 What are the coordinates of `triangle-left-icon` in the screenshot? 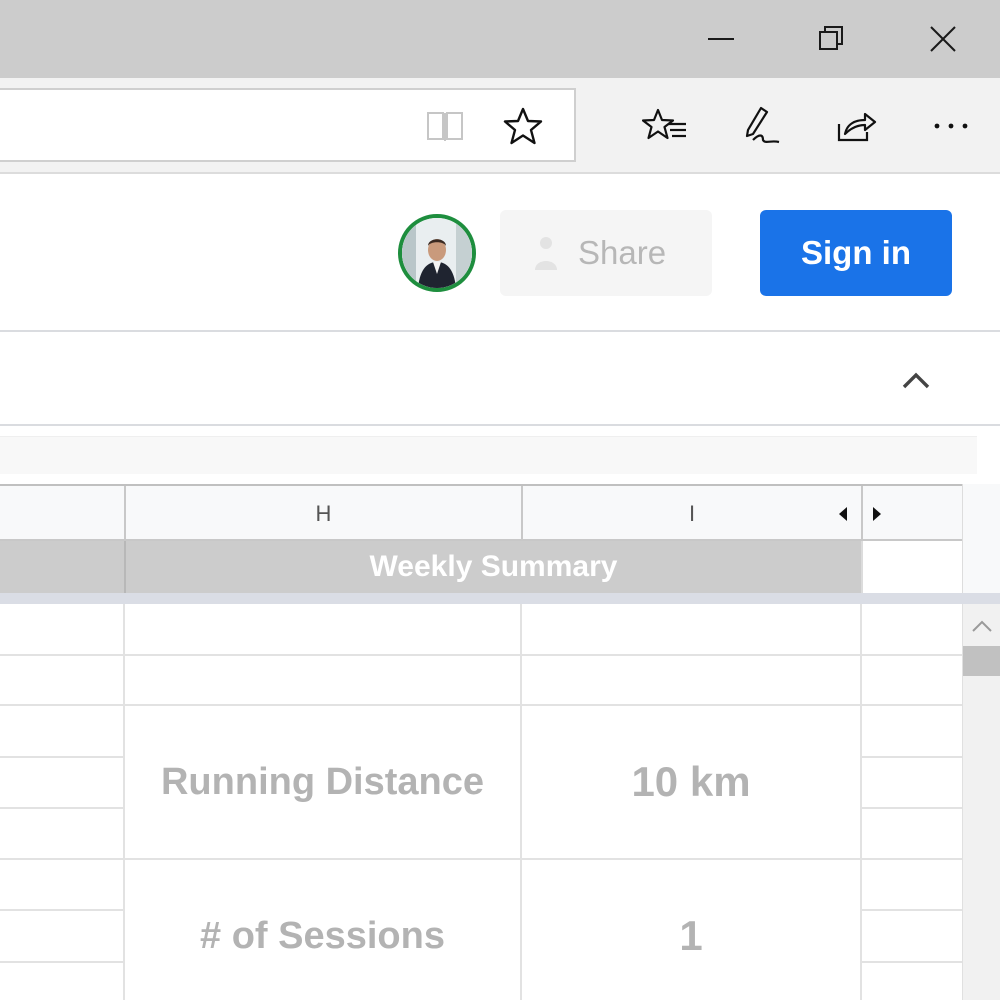 It's located at (843, 514).